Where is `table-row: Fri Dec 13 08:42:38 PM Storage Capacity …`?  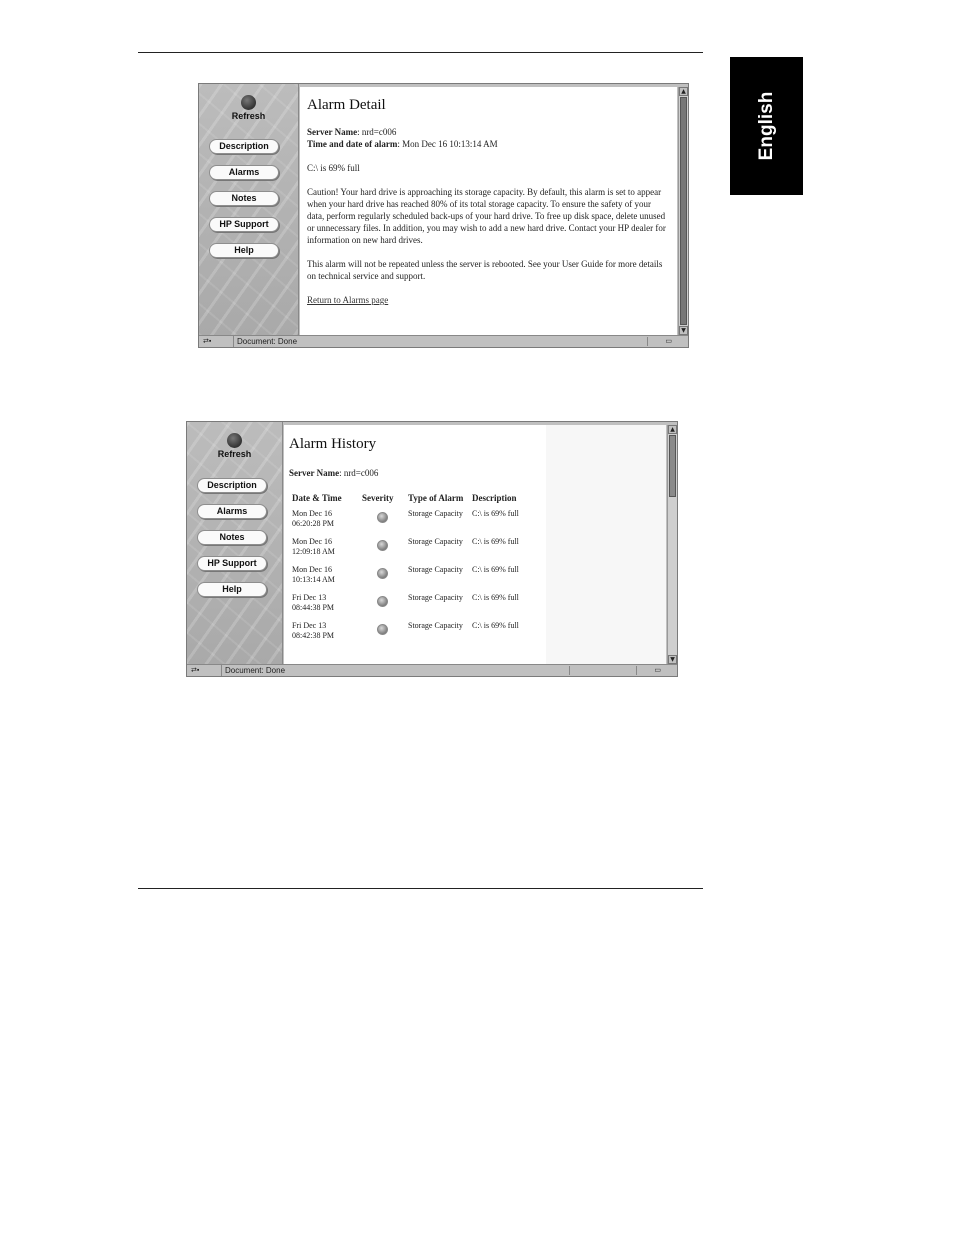
table-row: Fri Dec 13 08:42:38 PM Storage Capacity … is located at coordinates (411, 635).